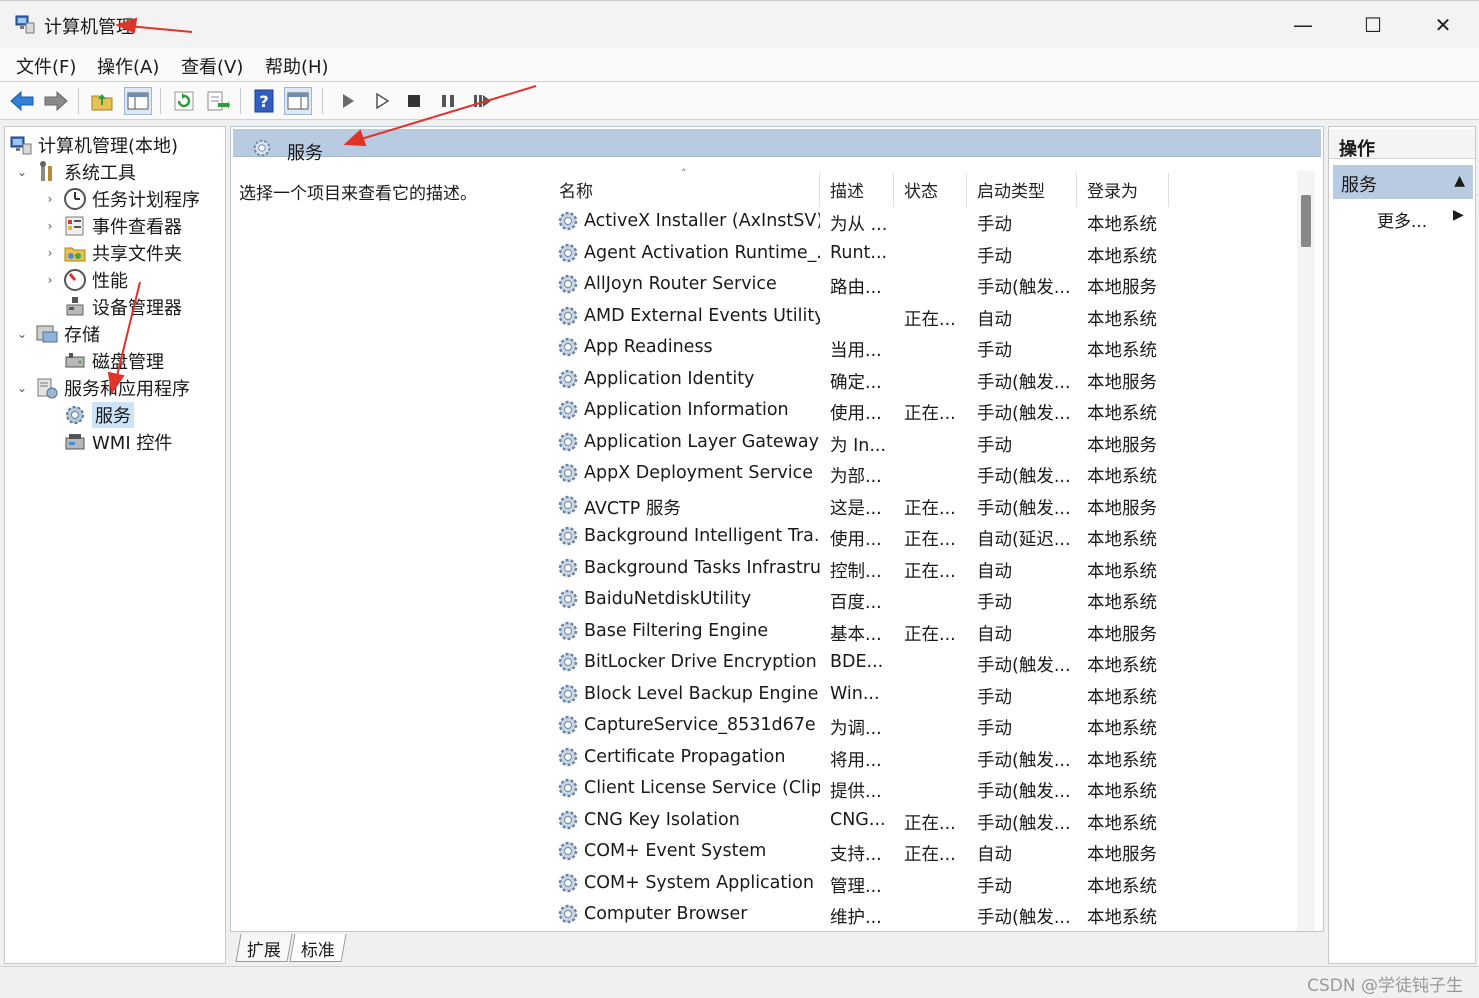 This screenshot has width=1479, height=998. What do you see at coordinates (994, 351) in the screenshot?
I see `service-startup-type: 手动` at bounding box center [994, 351].